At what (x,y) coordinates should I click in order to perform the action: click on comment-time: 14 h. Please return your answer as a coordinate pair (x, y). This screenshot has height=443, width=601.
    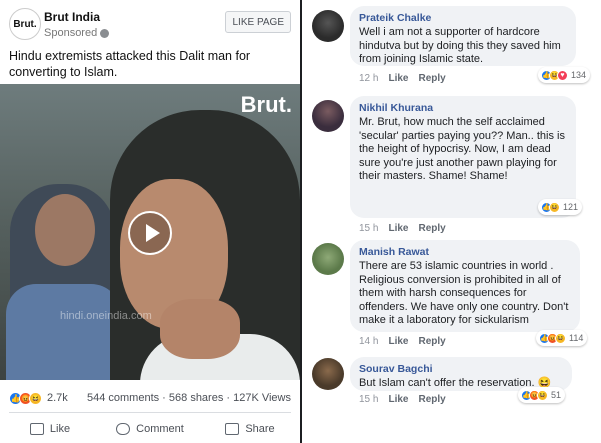
    Looking at the image, I should click on (368, 341).